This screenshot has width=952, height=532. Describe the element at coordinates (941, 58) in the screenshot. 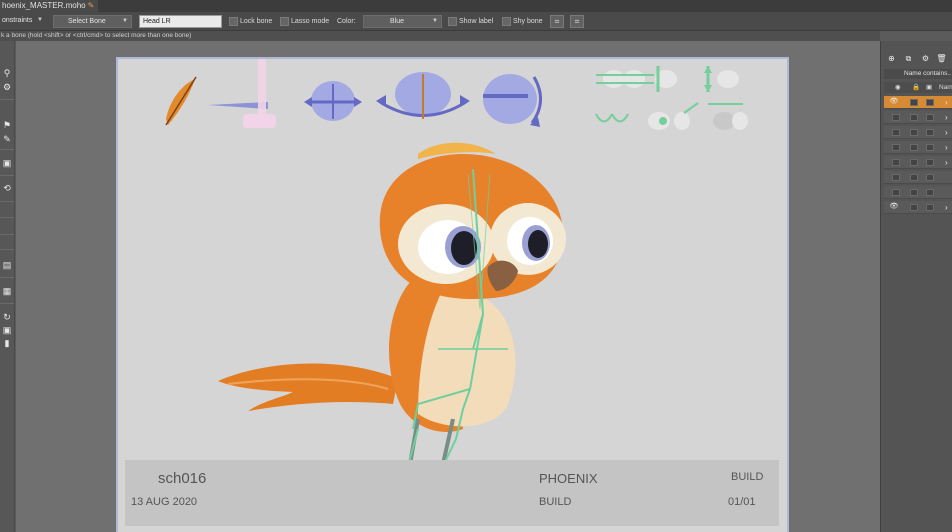

I see `delete-layer-icon: 🗑` at that location.